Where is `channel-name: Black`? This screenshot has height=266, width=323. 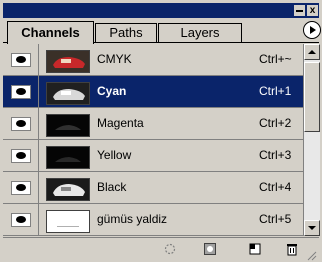 channel-name: Black is located at coordinates (112, 187).